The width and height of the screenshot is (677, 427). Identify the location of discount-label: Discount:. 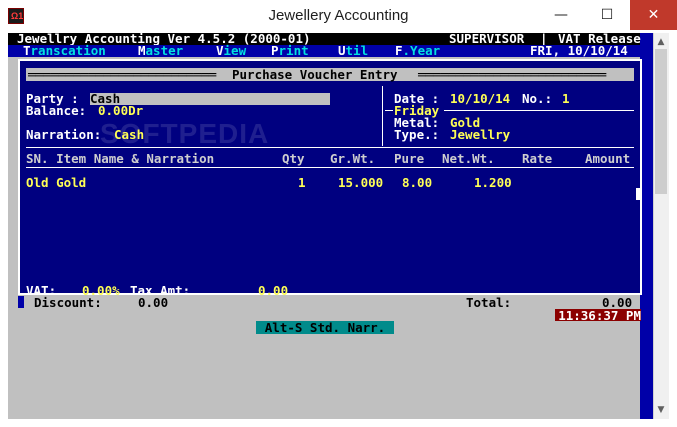
(68, 302).